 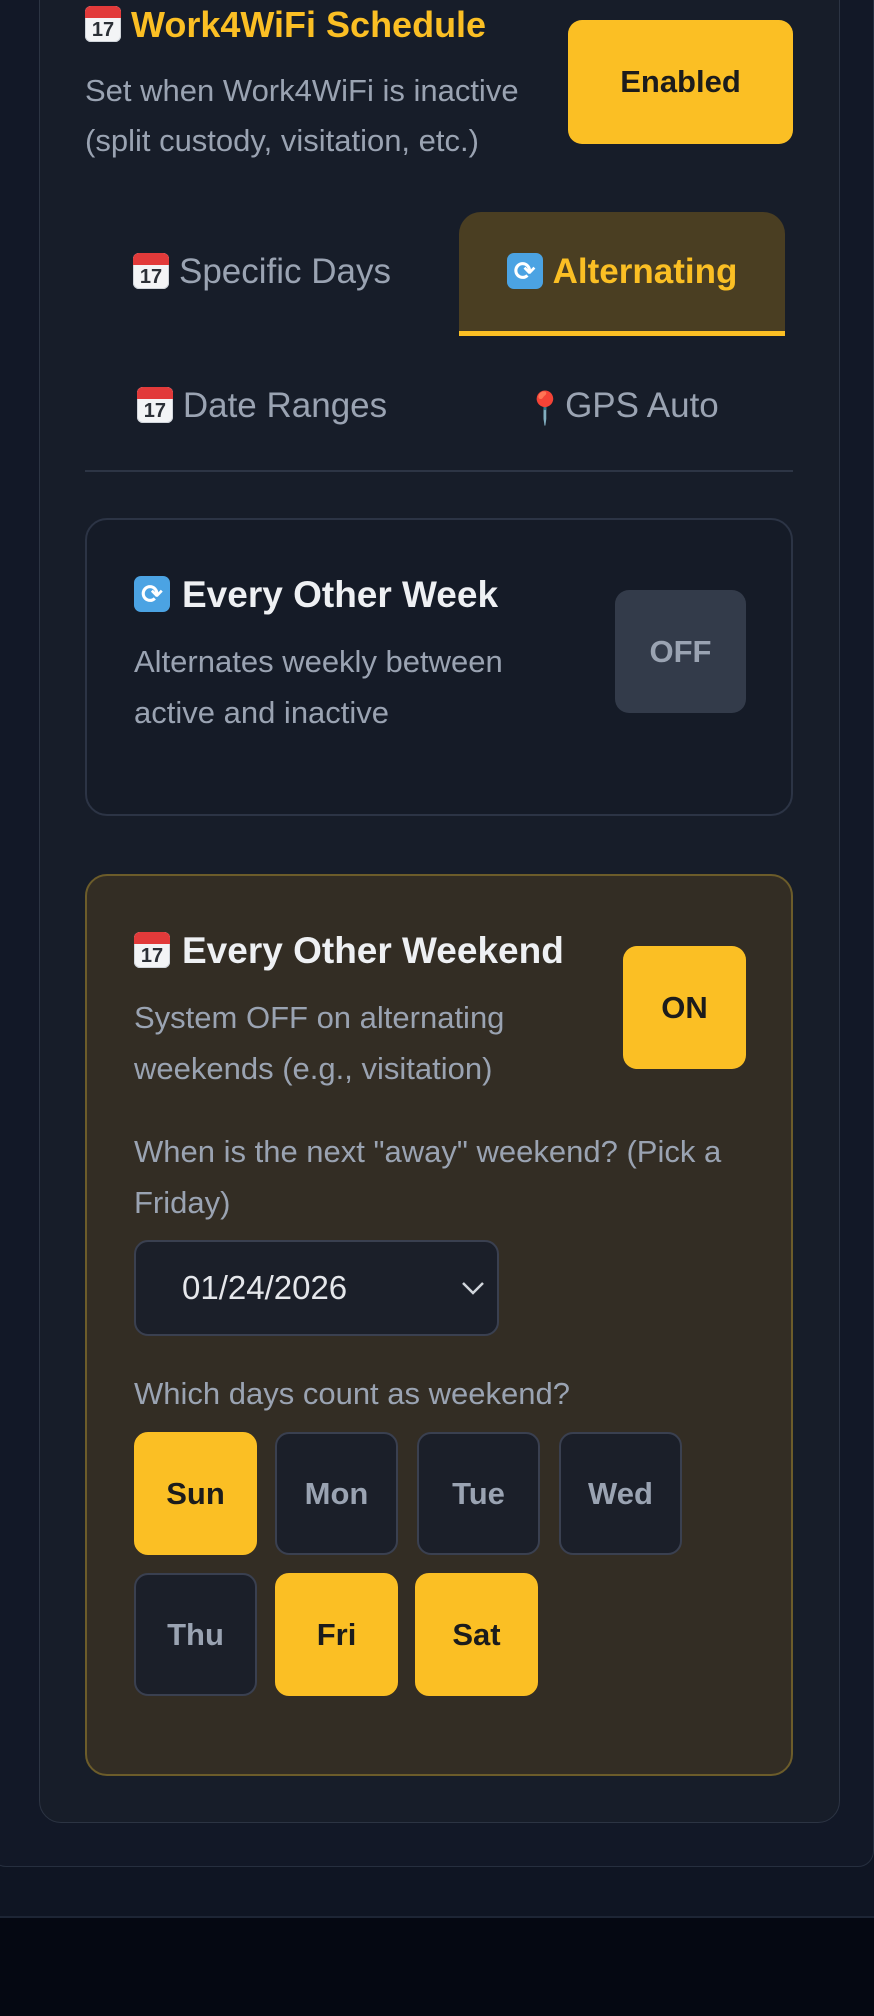 What do you see at coordinates (285, 271) in the screenshot?
I see `tab-label: Specific Days` at bounding box center [285, 271].